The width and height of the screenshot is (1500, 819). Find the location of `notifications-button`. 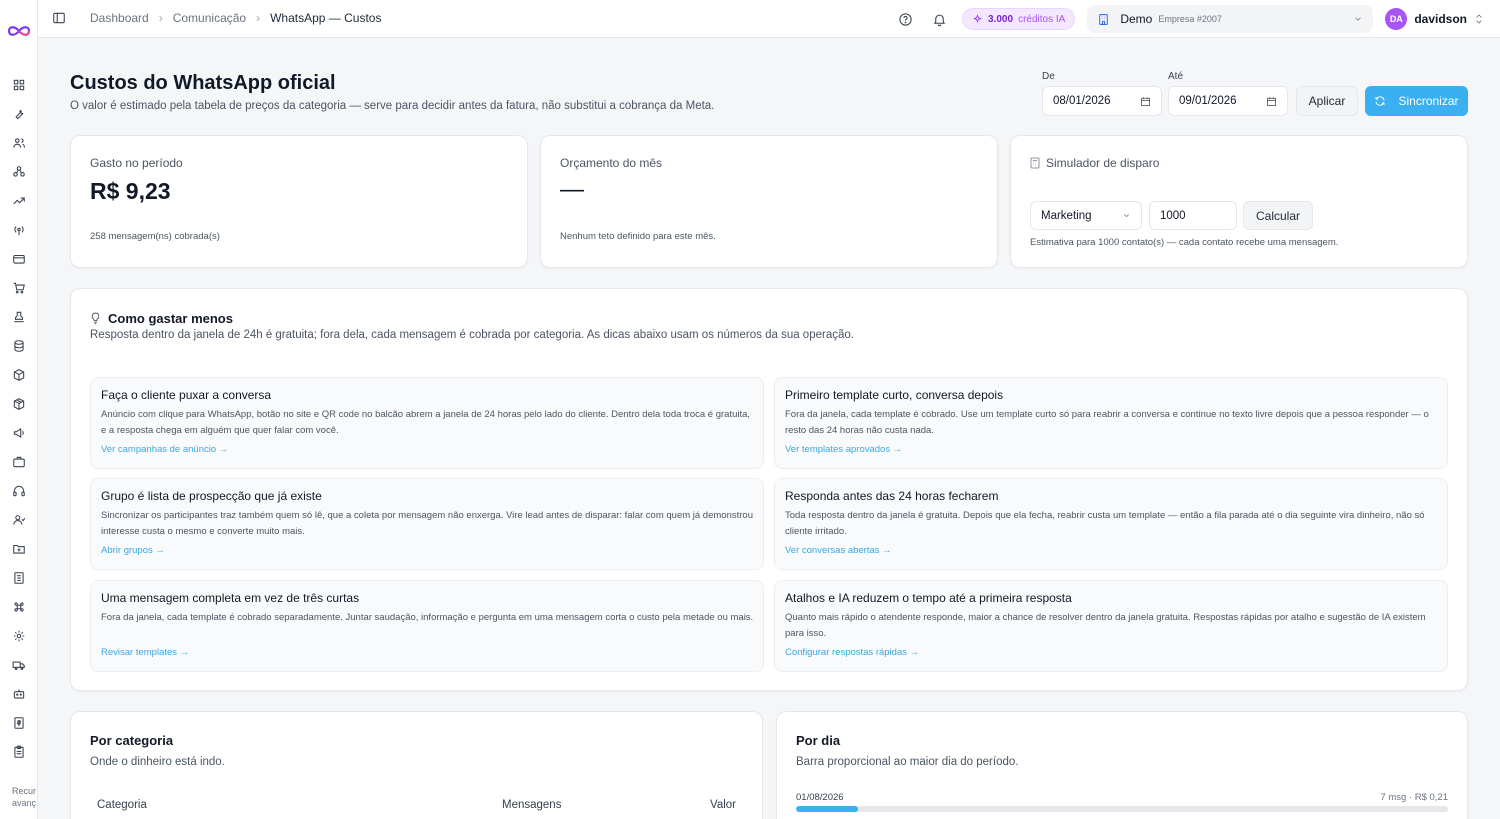

notifications-button is located at coordinates (939, 19).